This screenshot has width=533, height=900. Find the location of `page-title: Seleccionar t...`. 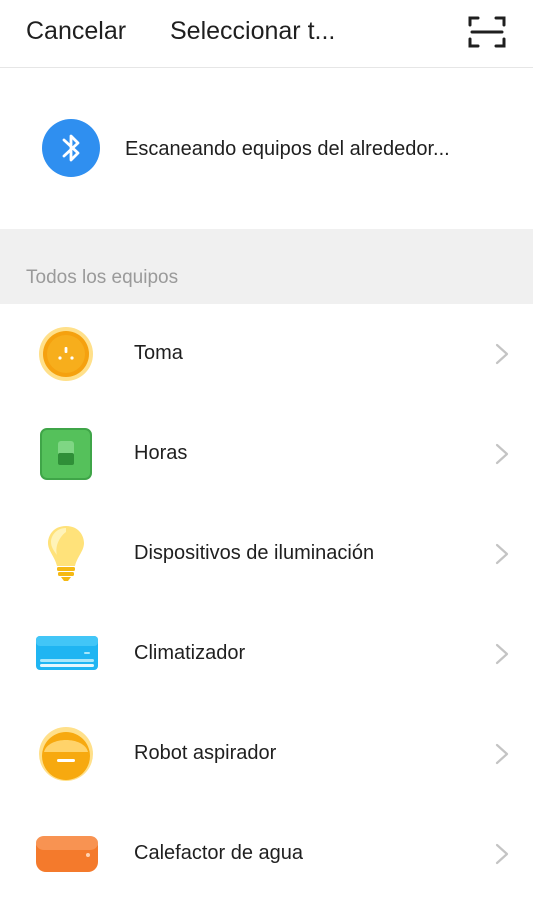

page-title: Seleccionar t... is located at coordinates (253, 31).